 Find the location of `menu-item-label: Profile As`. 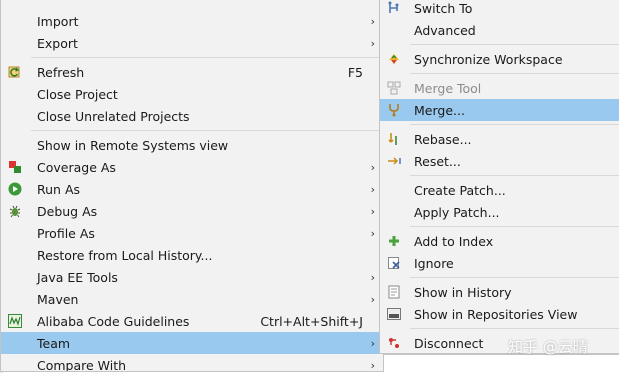

menu-item-label: Profile As is located at coordinates (66, 233).